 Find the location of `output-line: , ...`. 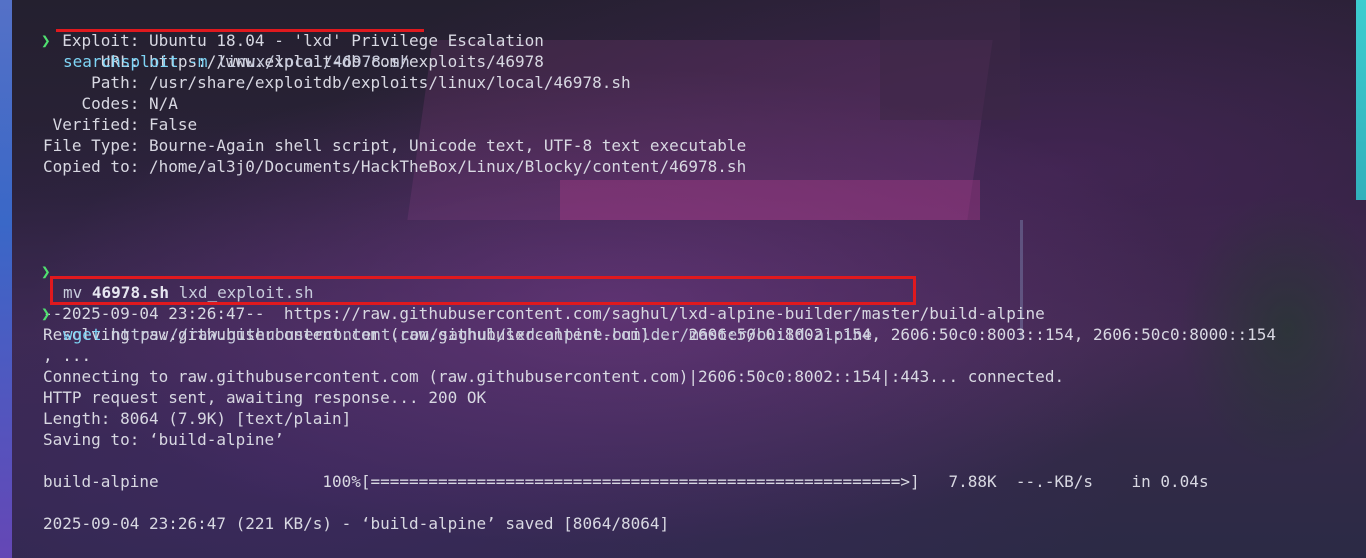

output-line: , ... is located at coordinates (67, 355).